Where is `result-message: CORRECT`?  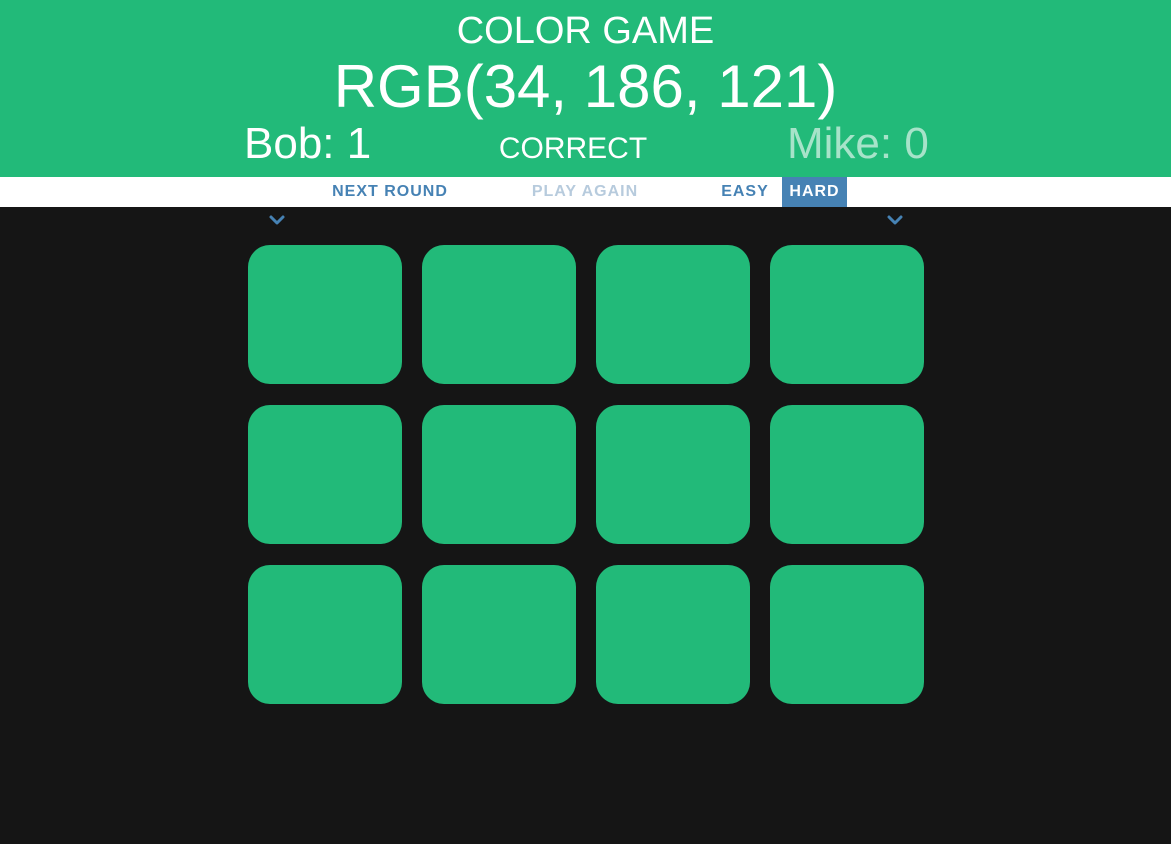
result-message: CORRECT is located at coordinates (573, 148).